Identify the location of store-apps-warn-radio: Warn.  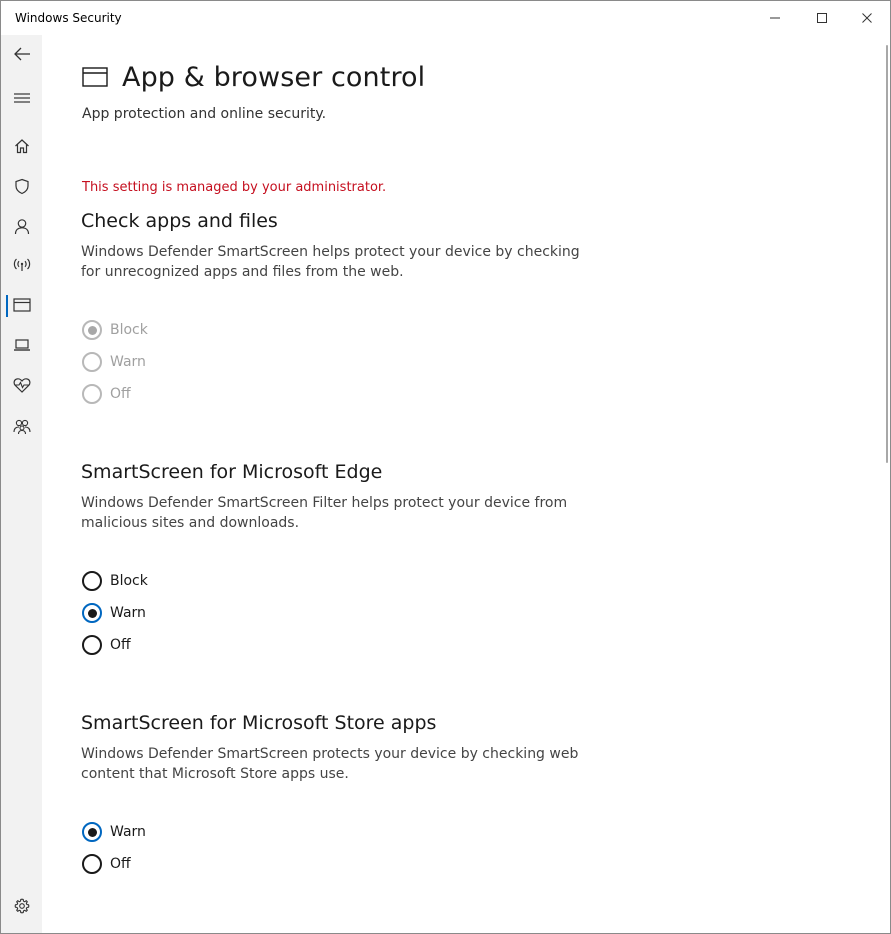
(114, 832).